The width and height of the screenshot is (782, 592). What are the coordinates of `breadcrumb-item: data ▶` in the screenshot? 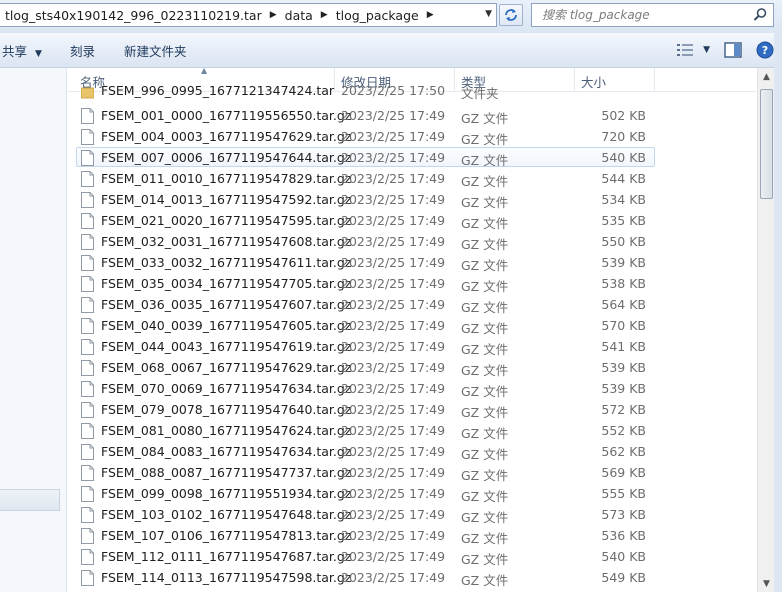 It's located at (305, 15).